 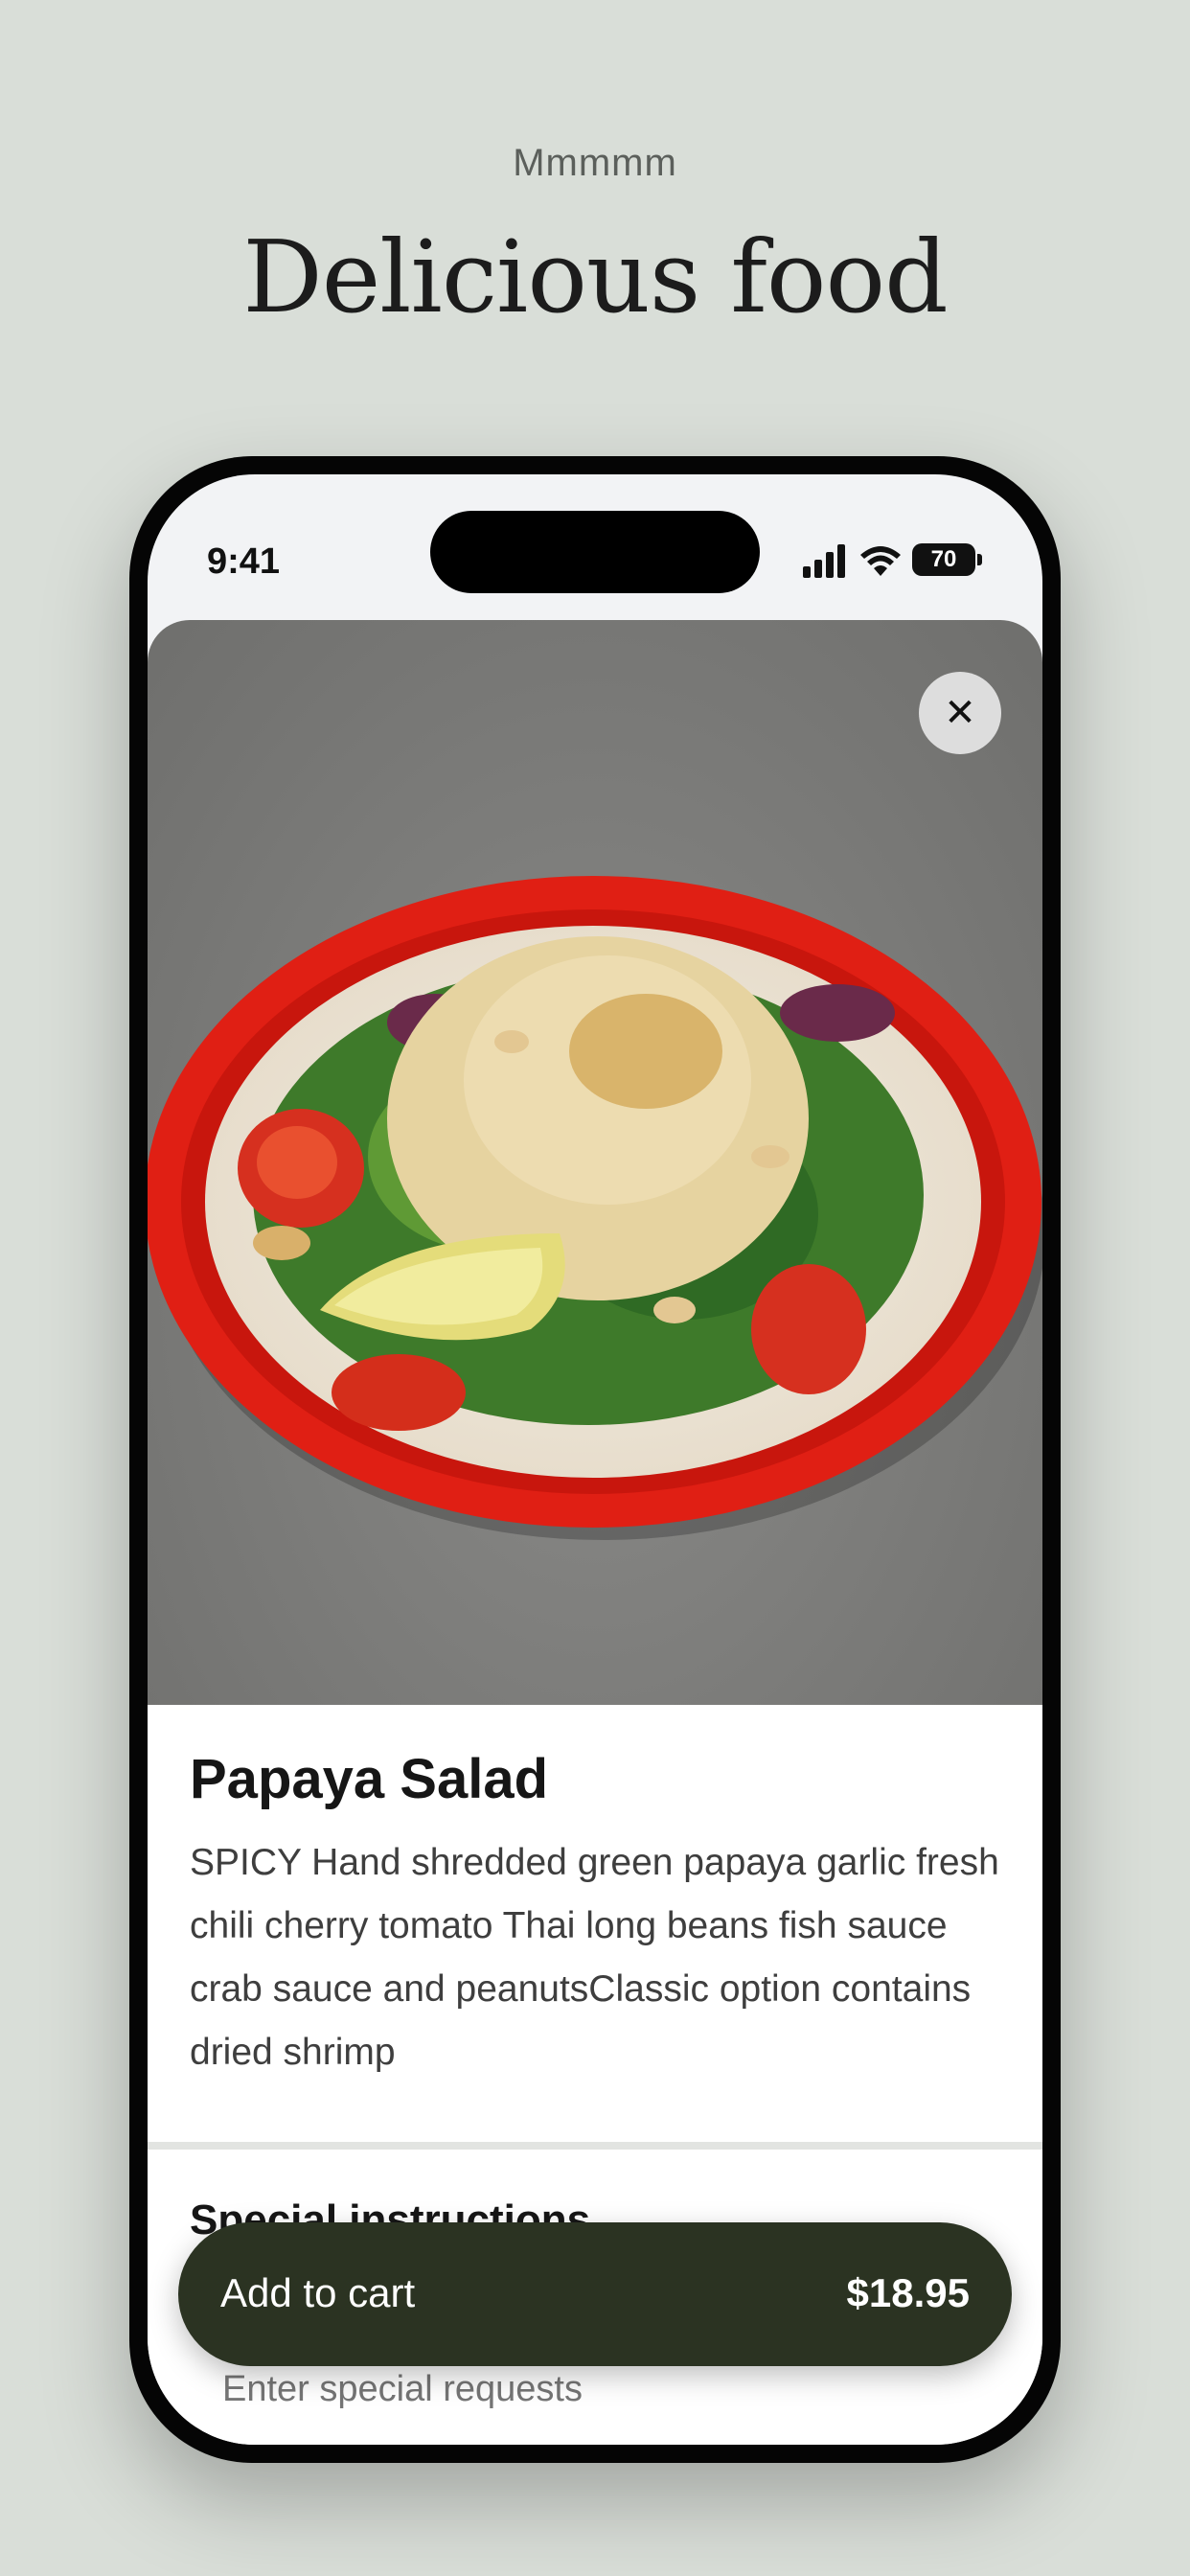 What do you see at coordinates (944, 559) in the screenshot?
I see `battery-icon: 70` at bounding box center [944, 559].